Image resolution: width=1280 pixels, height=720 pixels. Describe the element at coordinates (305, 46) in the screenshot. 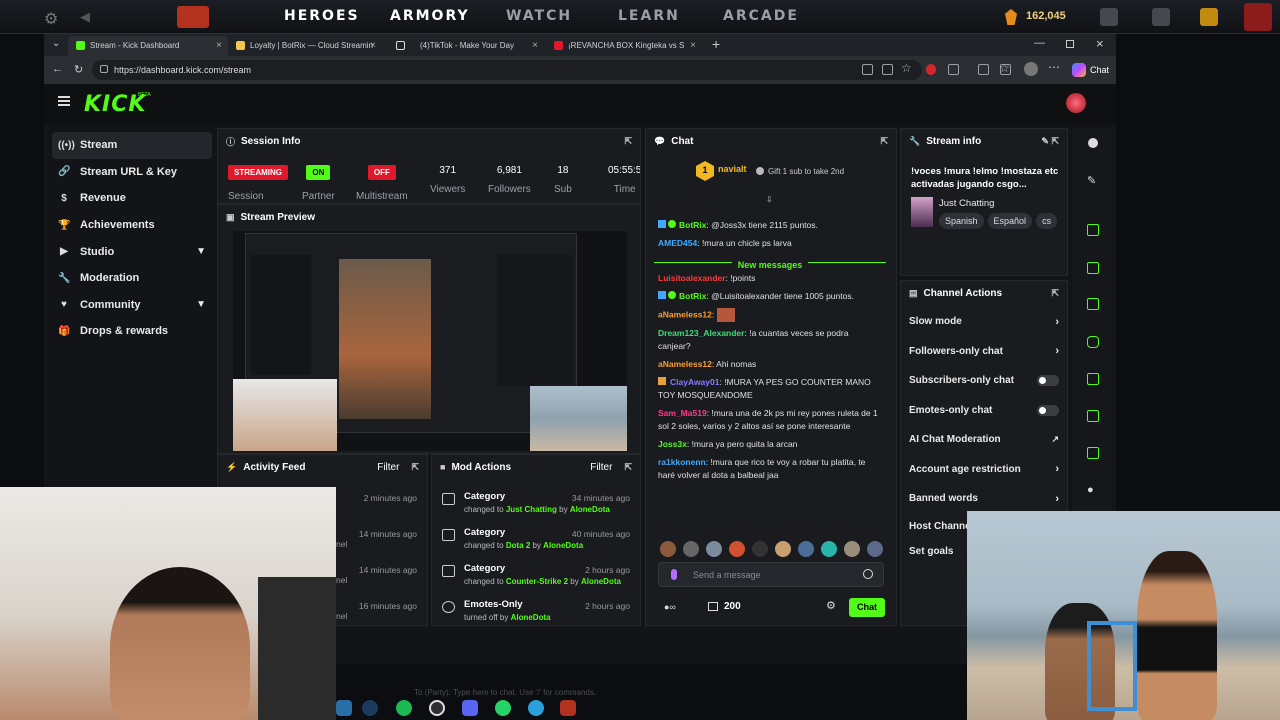

I see `tab-botrix: Loyalty | BotRix — Cloud Streamin ×` at that location.